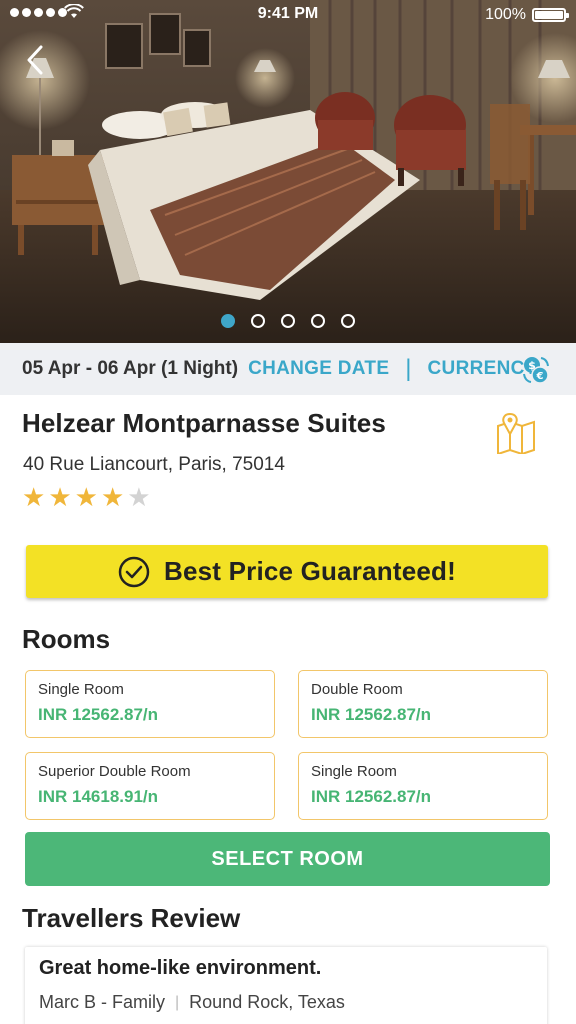  Describe the element at coordinates (267, 1002) in the screenshot. I see `review-location: Round Rock, Texas` at that location.